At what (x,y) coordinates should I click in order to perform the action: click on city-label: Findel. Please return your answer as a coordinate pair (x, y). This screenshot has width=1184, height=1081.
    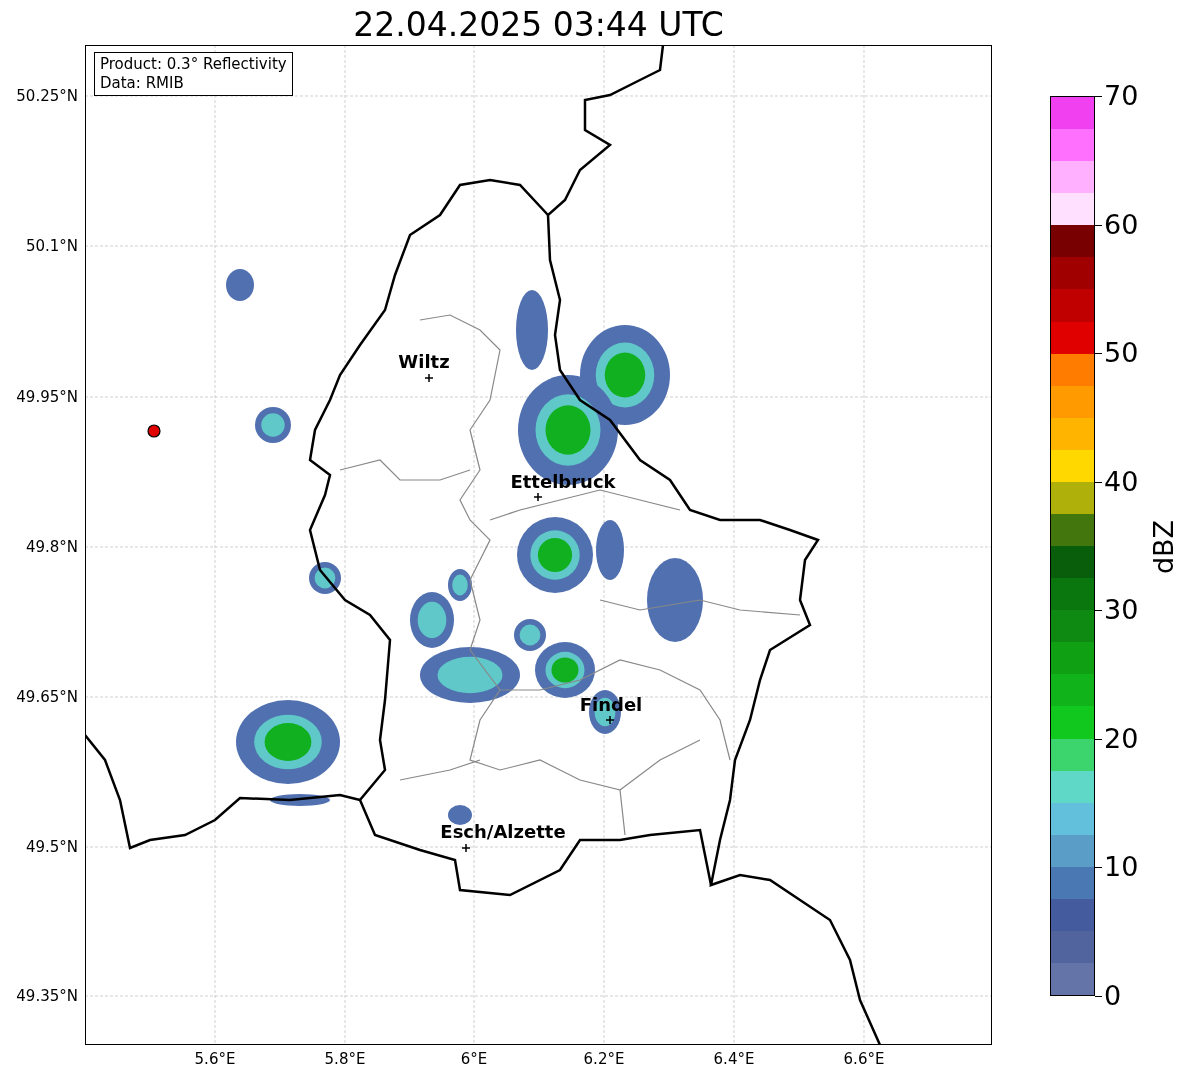
    Looking at the image, I should click on (611, 705).